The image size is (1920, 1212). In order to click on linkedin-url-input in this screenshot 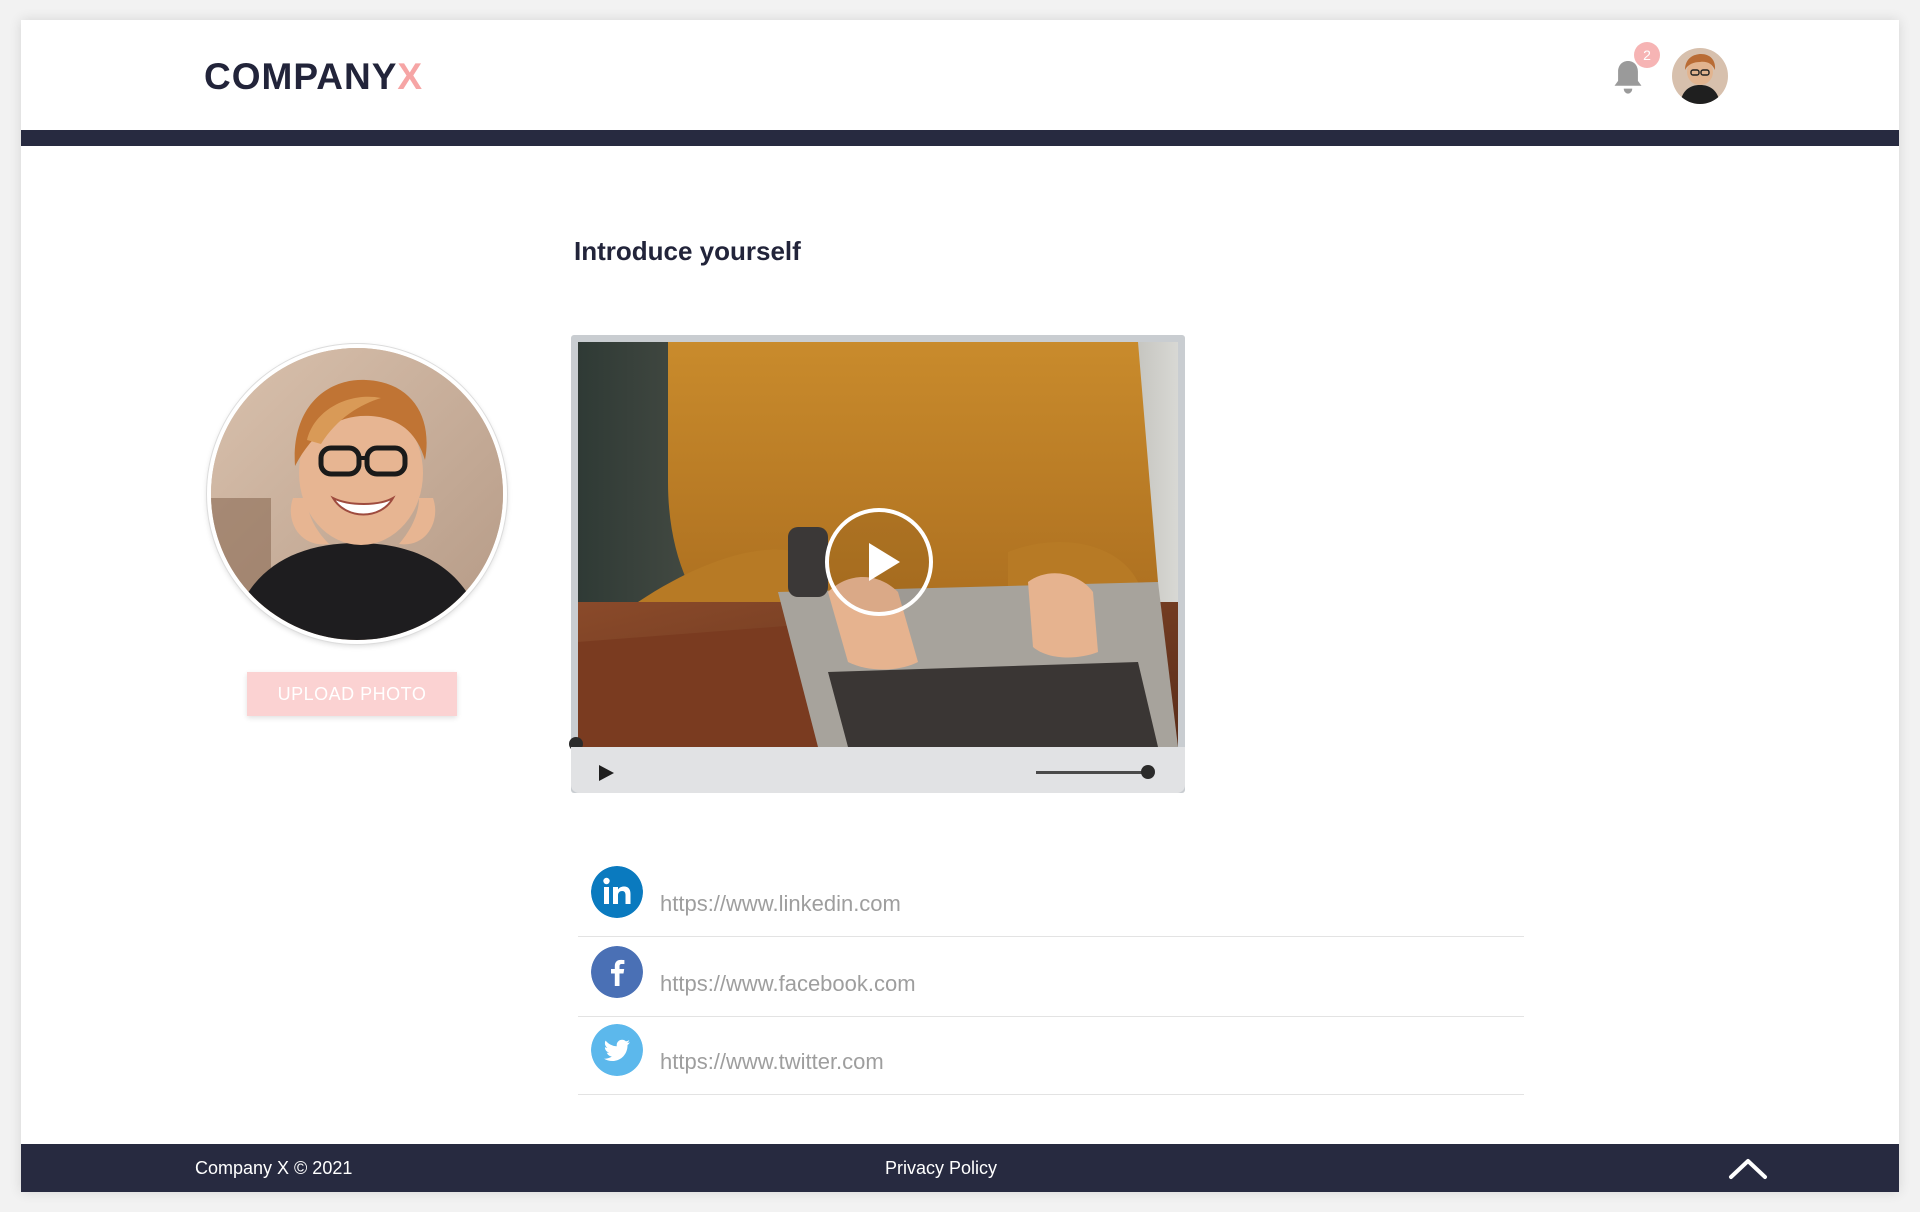, I will do `click(1080, 904)`.